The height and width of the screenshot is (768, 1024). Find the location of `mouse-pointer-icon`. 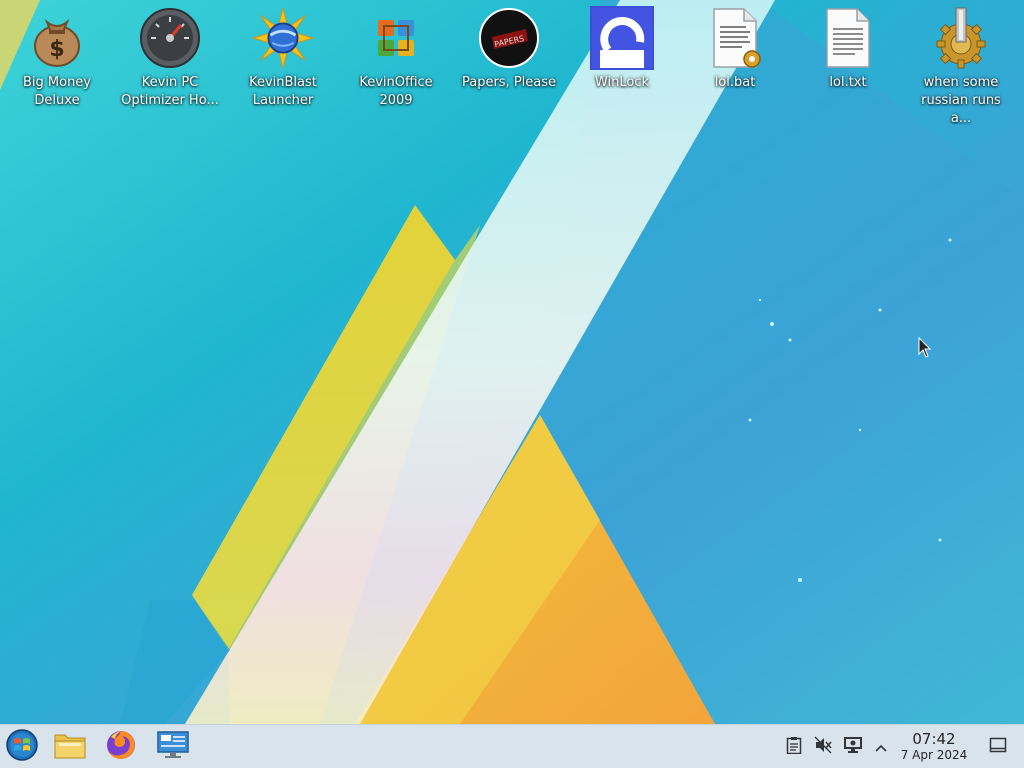

mouse-pointer-icon is located at coordinates (925, 347).